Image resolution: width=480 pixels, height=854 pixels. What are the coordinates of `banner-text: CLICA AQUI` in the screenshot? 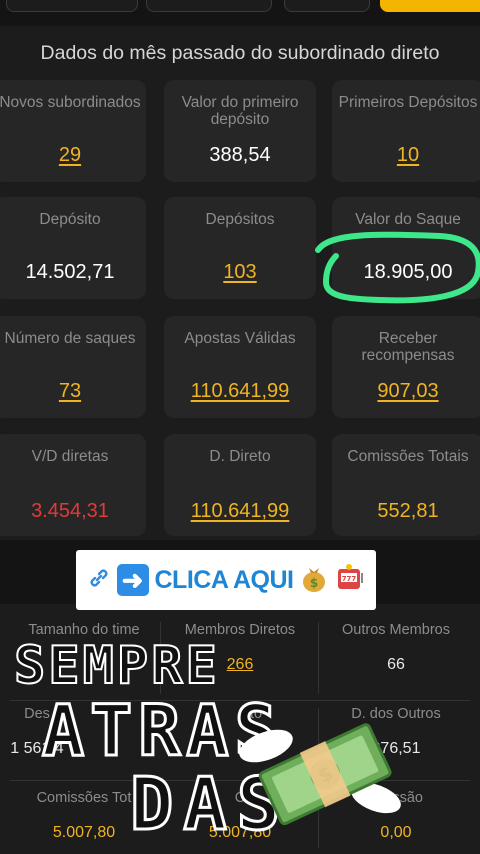 It's located at (224, 579).